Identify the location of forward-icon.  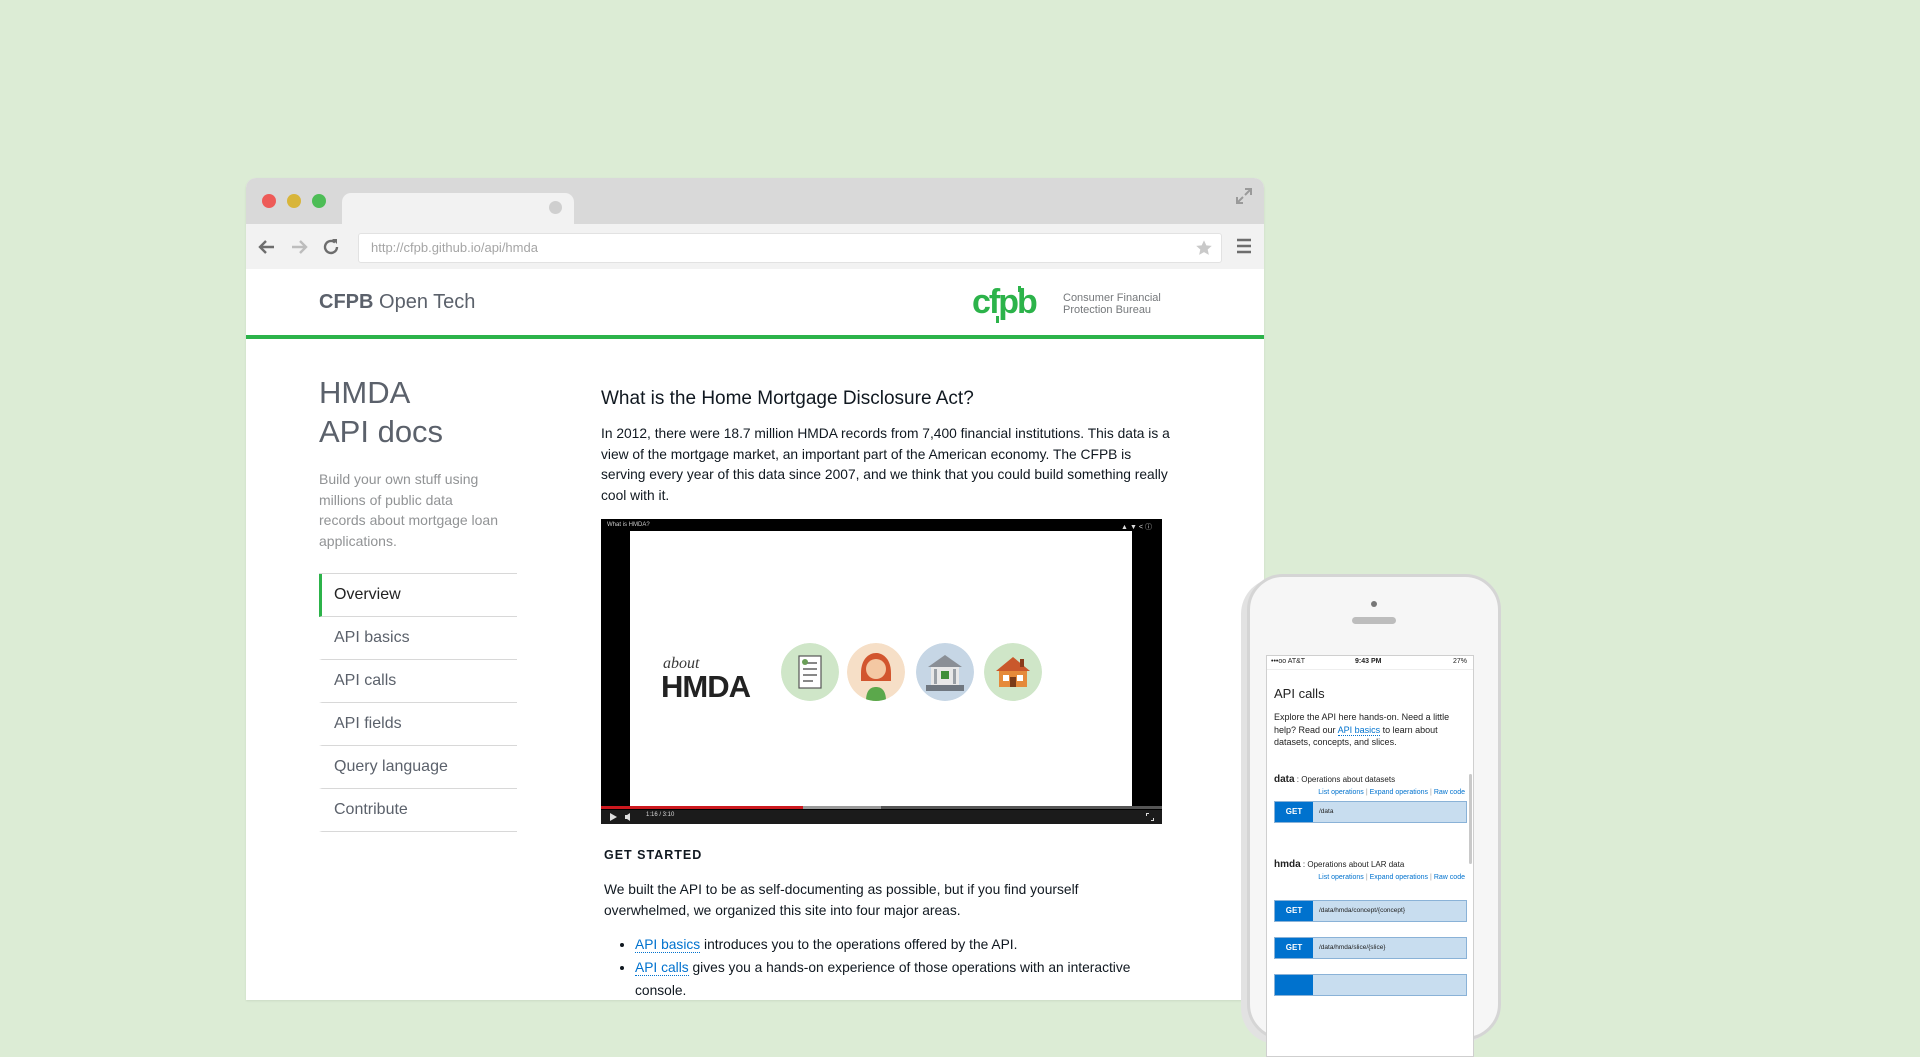
(299, 247).